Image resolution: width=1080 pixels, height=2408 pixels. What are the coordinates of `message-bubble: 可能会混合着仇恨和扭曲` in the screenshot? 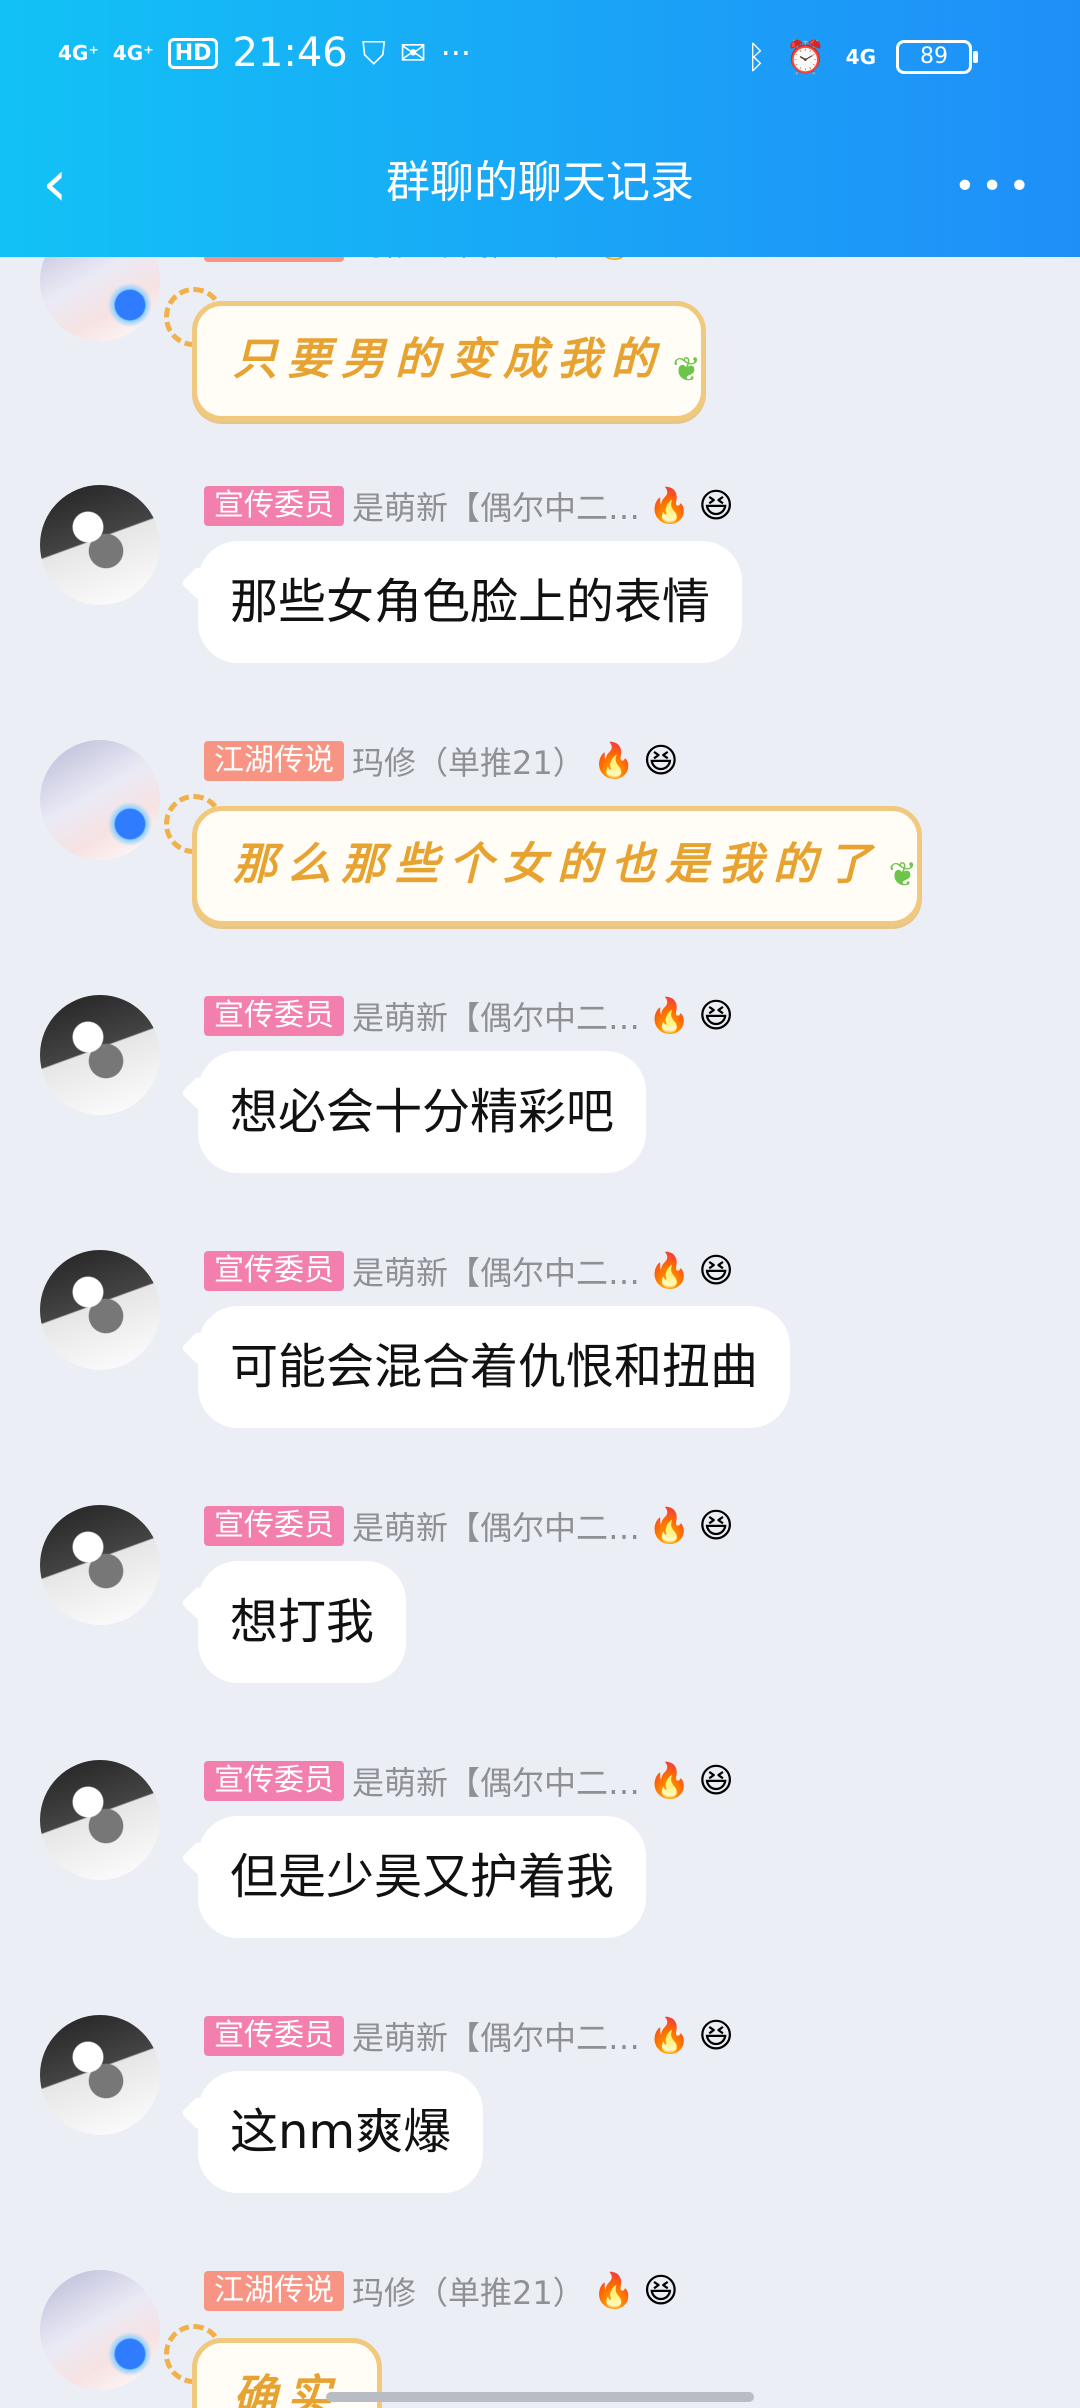 It's located at (494, 1367).